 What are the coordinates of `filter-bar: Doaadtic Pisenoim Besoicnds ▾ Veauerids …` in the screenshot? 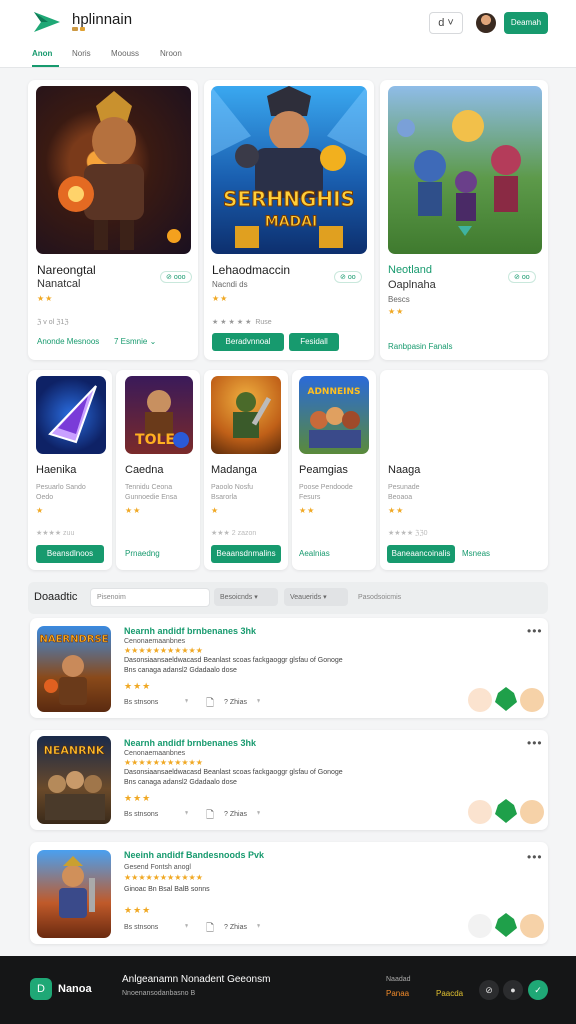 It's located at (288, 598).